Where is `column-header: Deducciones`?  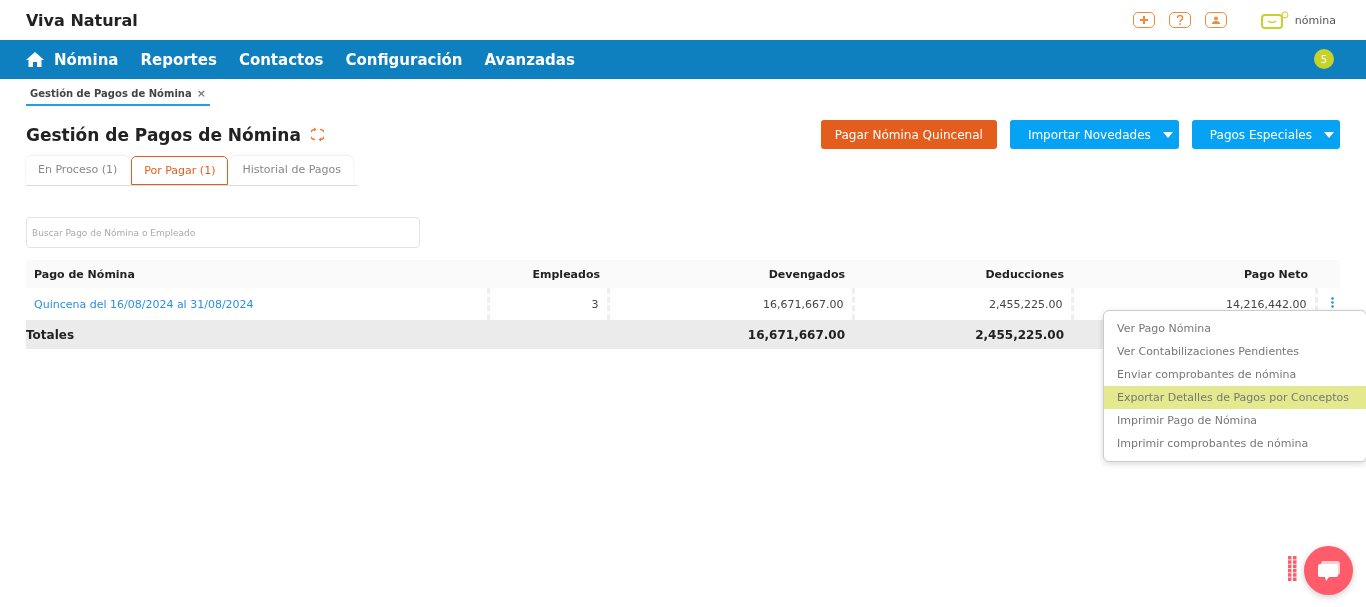 column-header: Deducciones is located at coordinates (962, 274).